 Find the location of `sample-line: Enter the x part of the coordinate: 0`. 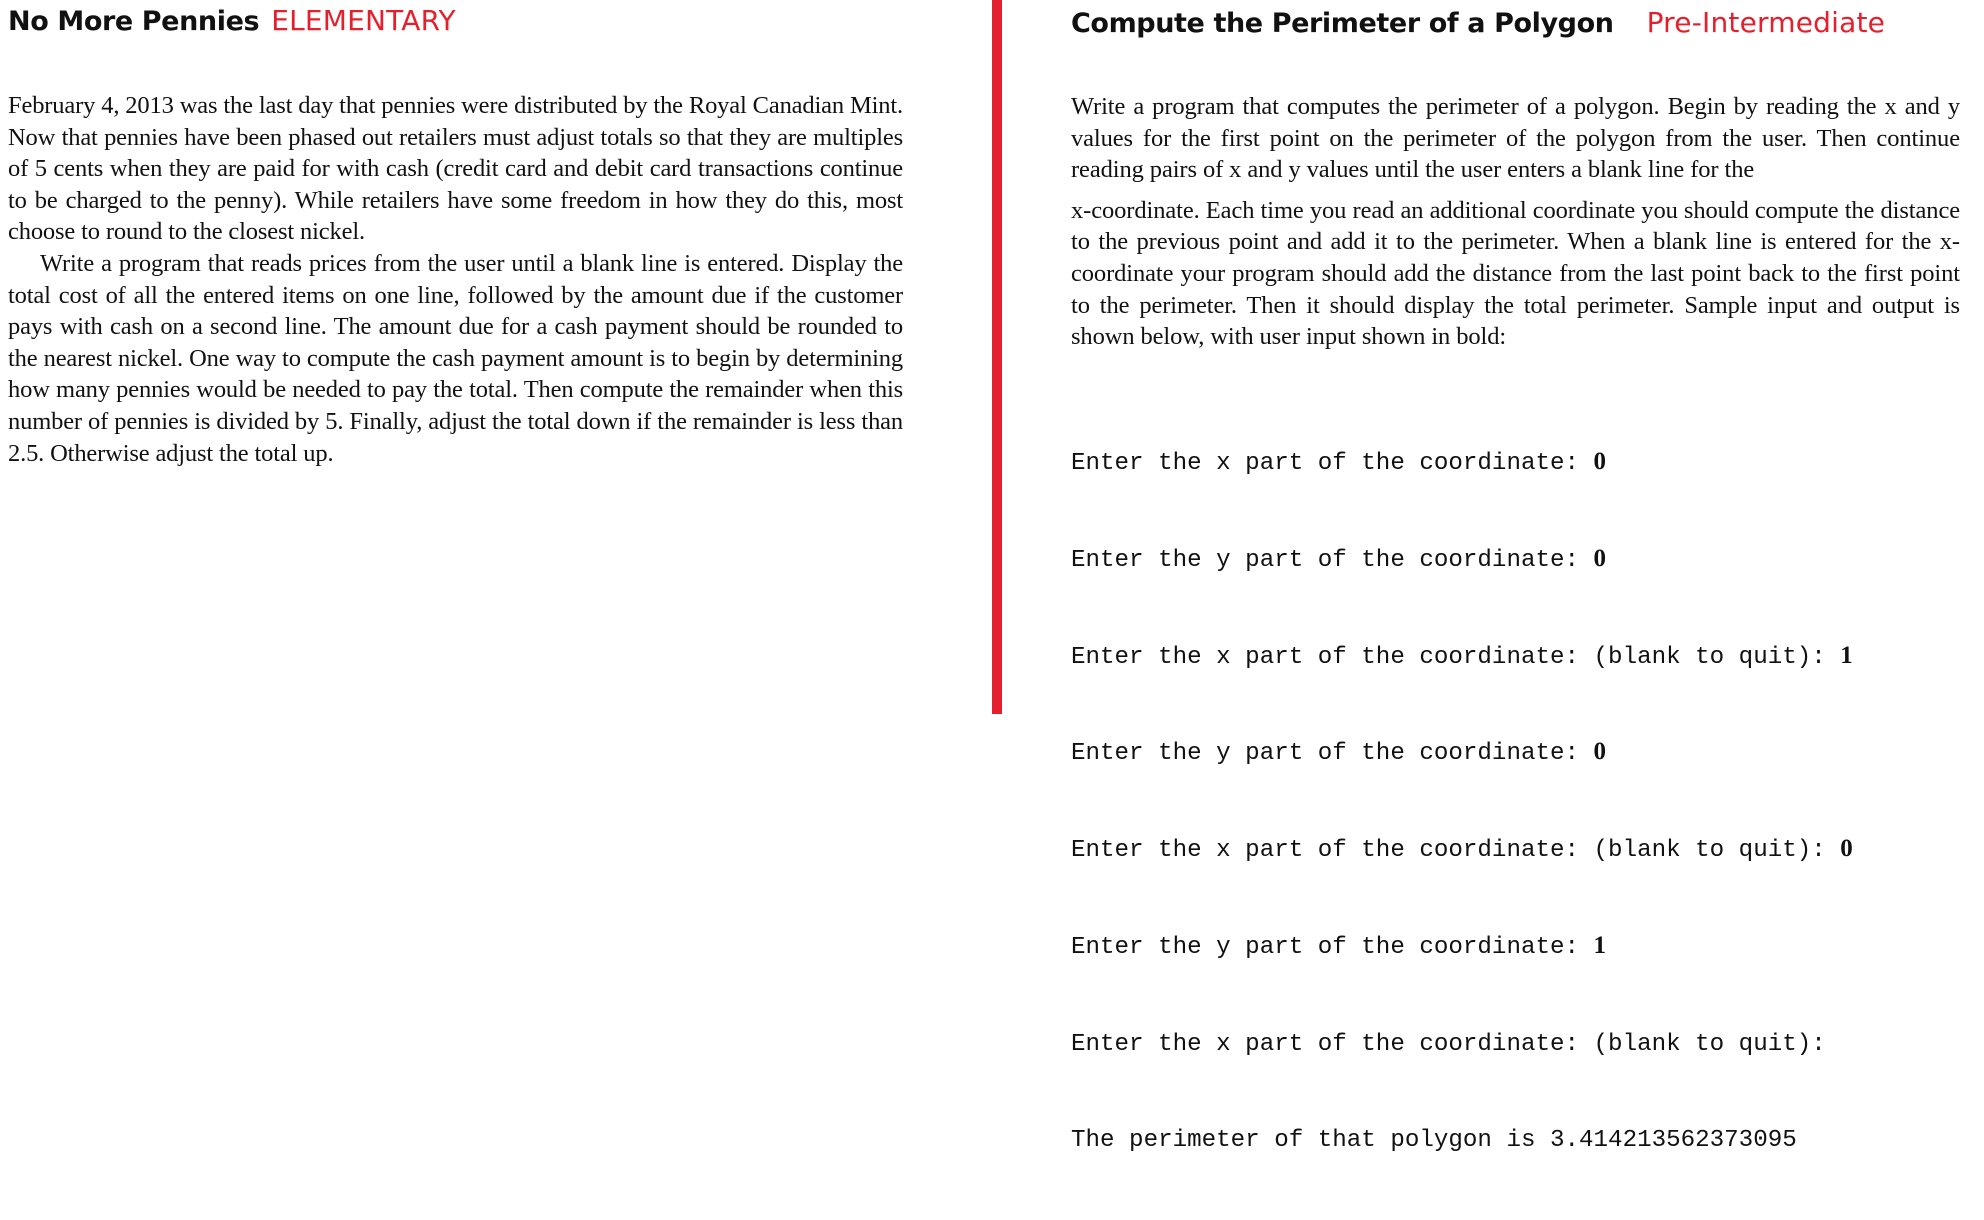

sample-line: Enter the x part of the coordinate: 0 is located at coordinates (1515, 463).